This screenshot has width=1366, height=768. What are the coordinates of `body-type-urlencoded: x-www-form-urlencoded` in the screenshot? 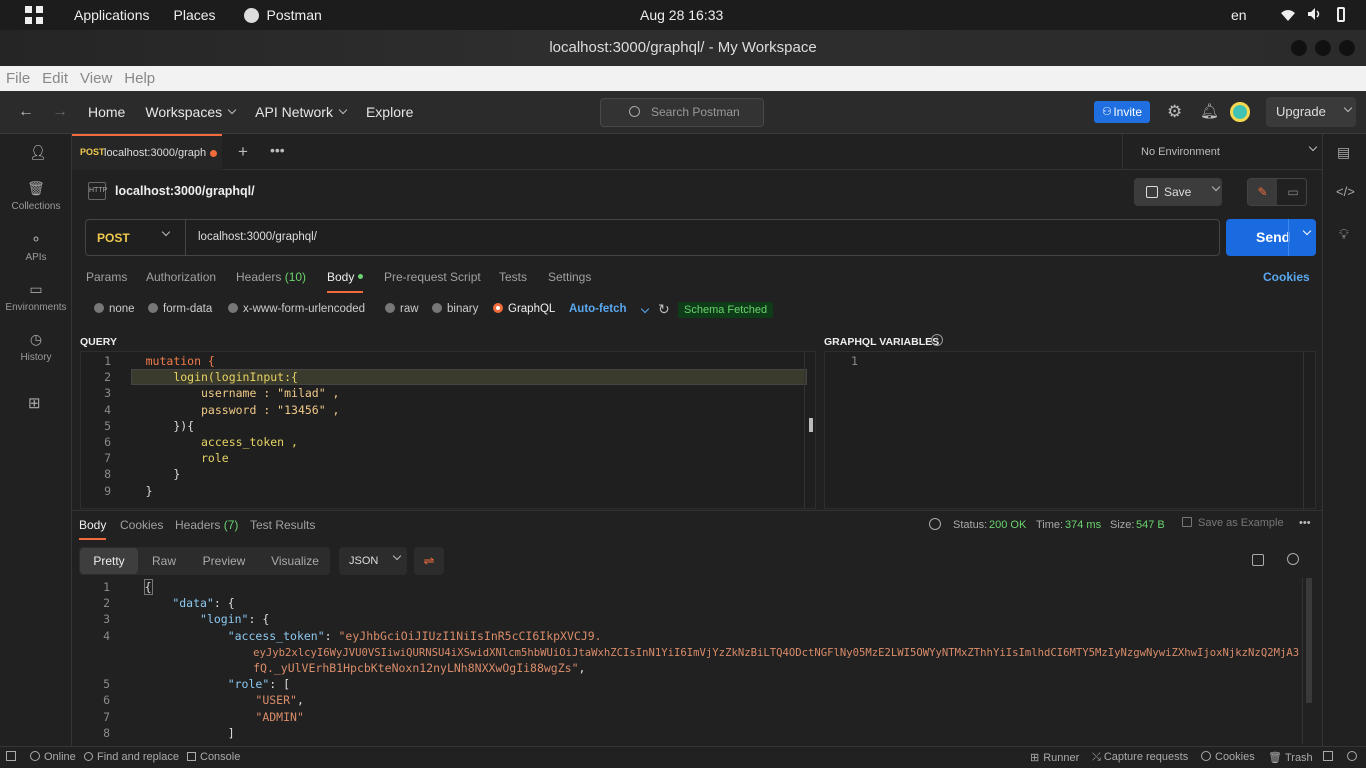 It's located at (296, 309).